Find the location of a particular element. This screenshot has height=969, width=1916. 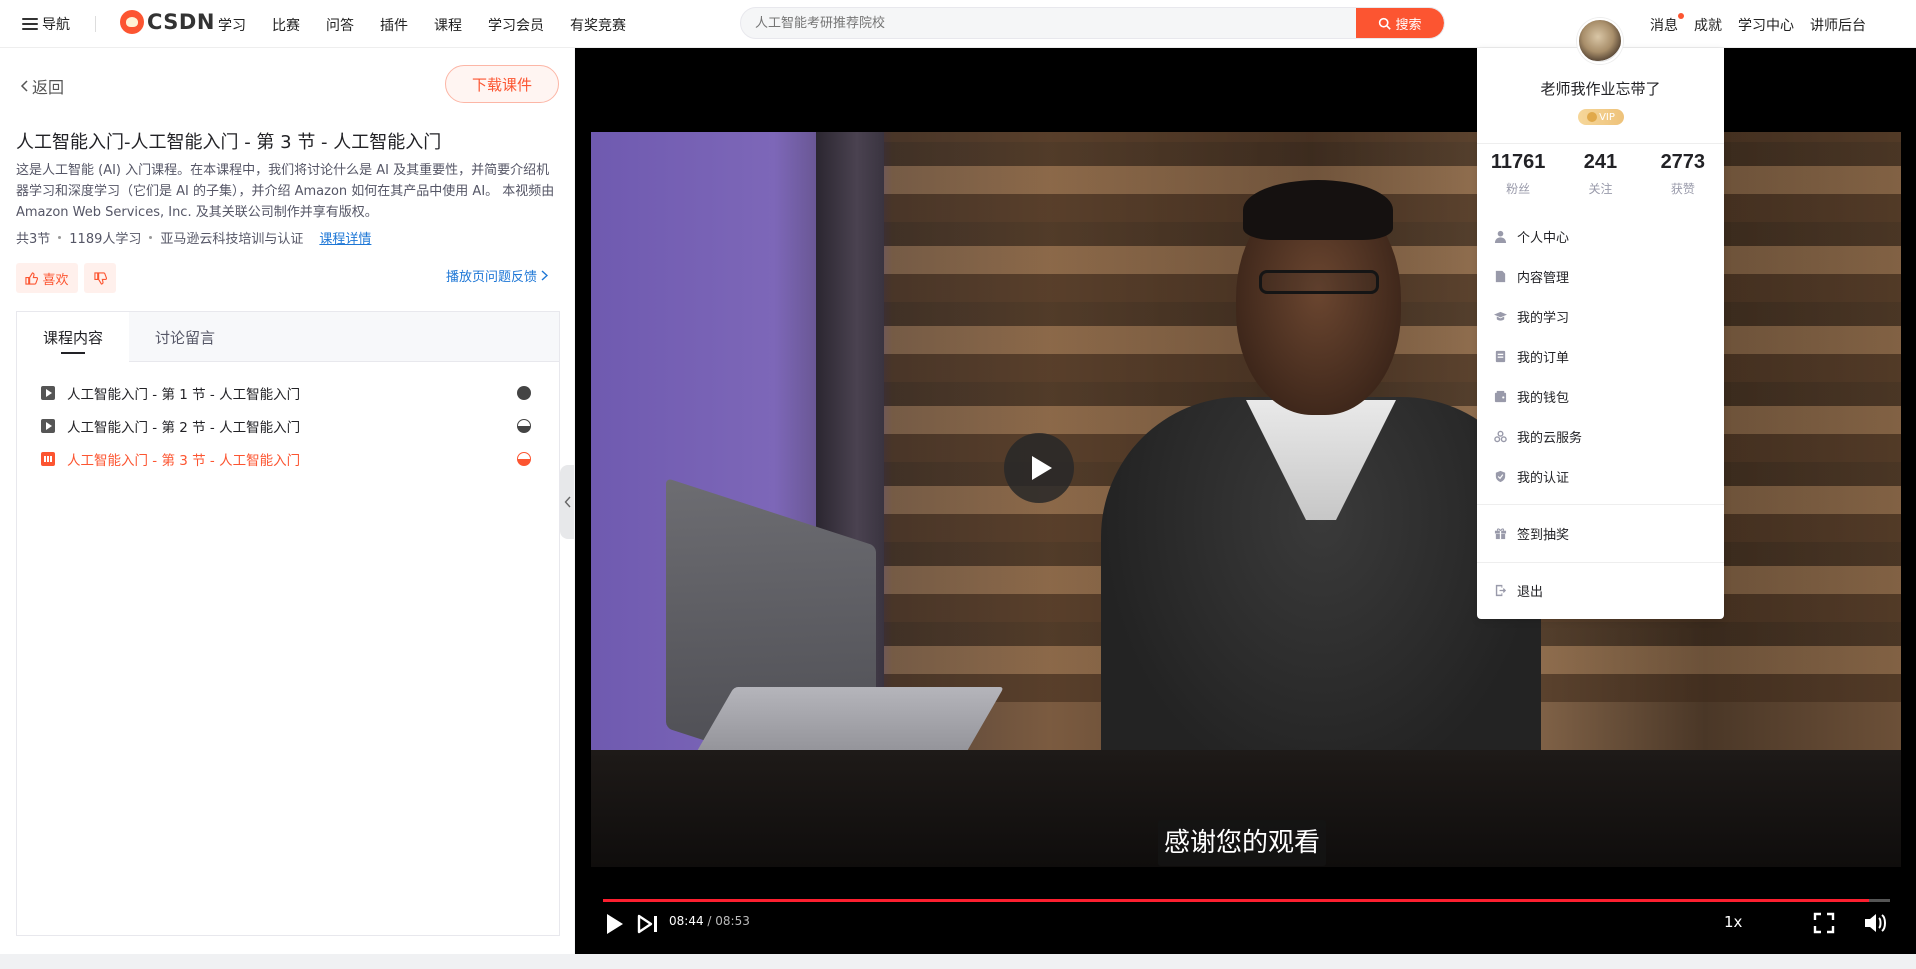

download-courseware-button: 下载课件 is located at coordinates (502, 84).